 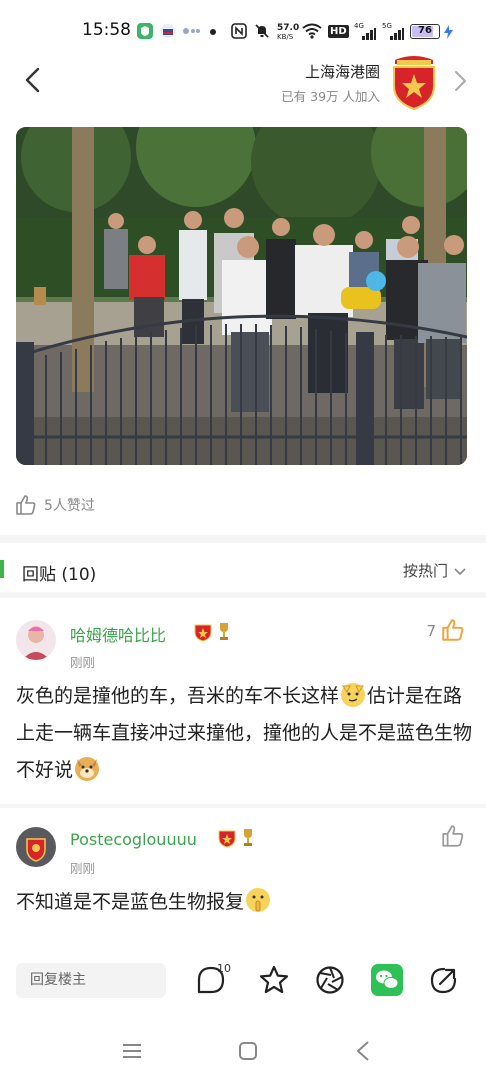 What do you see at coordinates (243, 83) in the screenshot?
I see `group-header: 上海海港圈 已有 39万 人加入` at bounding box center [243, 83].